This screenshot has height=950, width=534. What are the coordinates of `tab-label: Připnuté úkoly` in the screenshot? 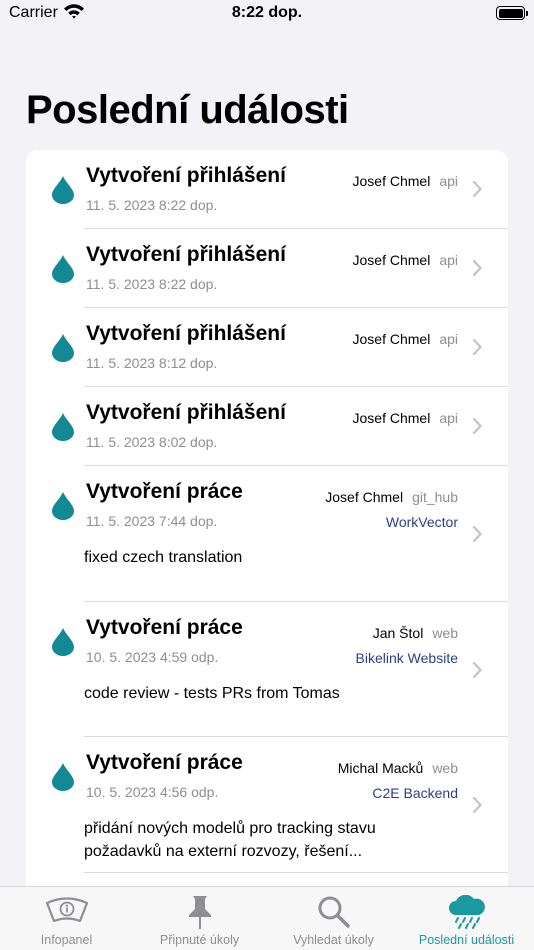 It's located at (199, 940).